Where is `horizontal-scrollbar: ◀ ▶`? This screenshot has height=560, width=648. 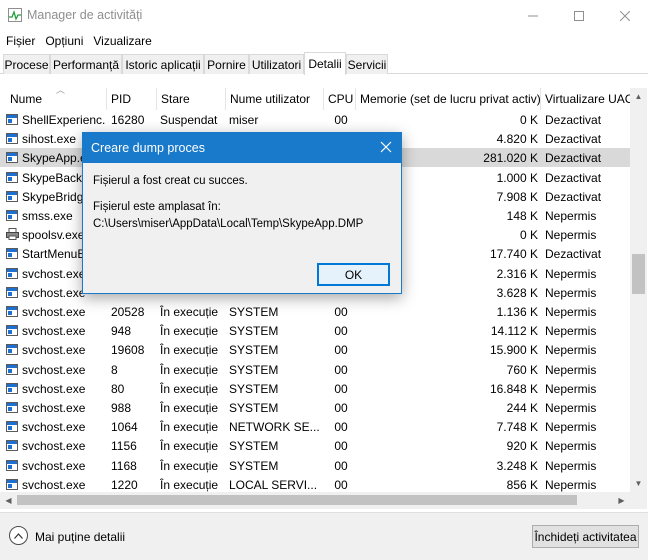
horizontal-scrollbar: ◀ ▶ is located at coordinates (315, 500).